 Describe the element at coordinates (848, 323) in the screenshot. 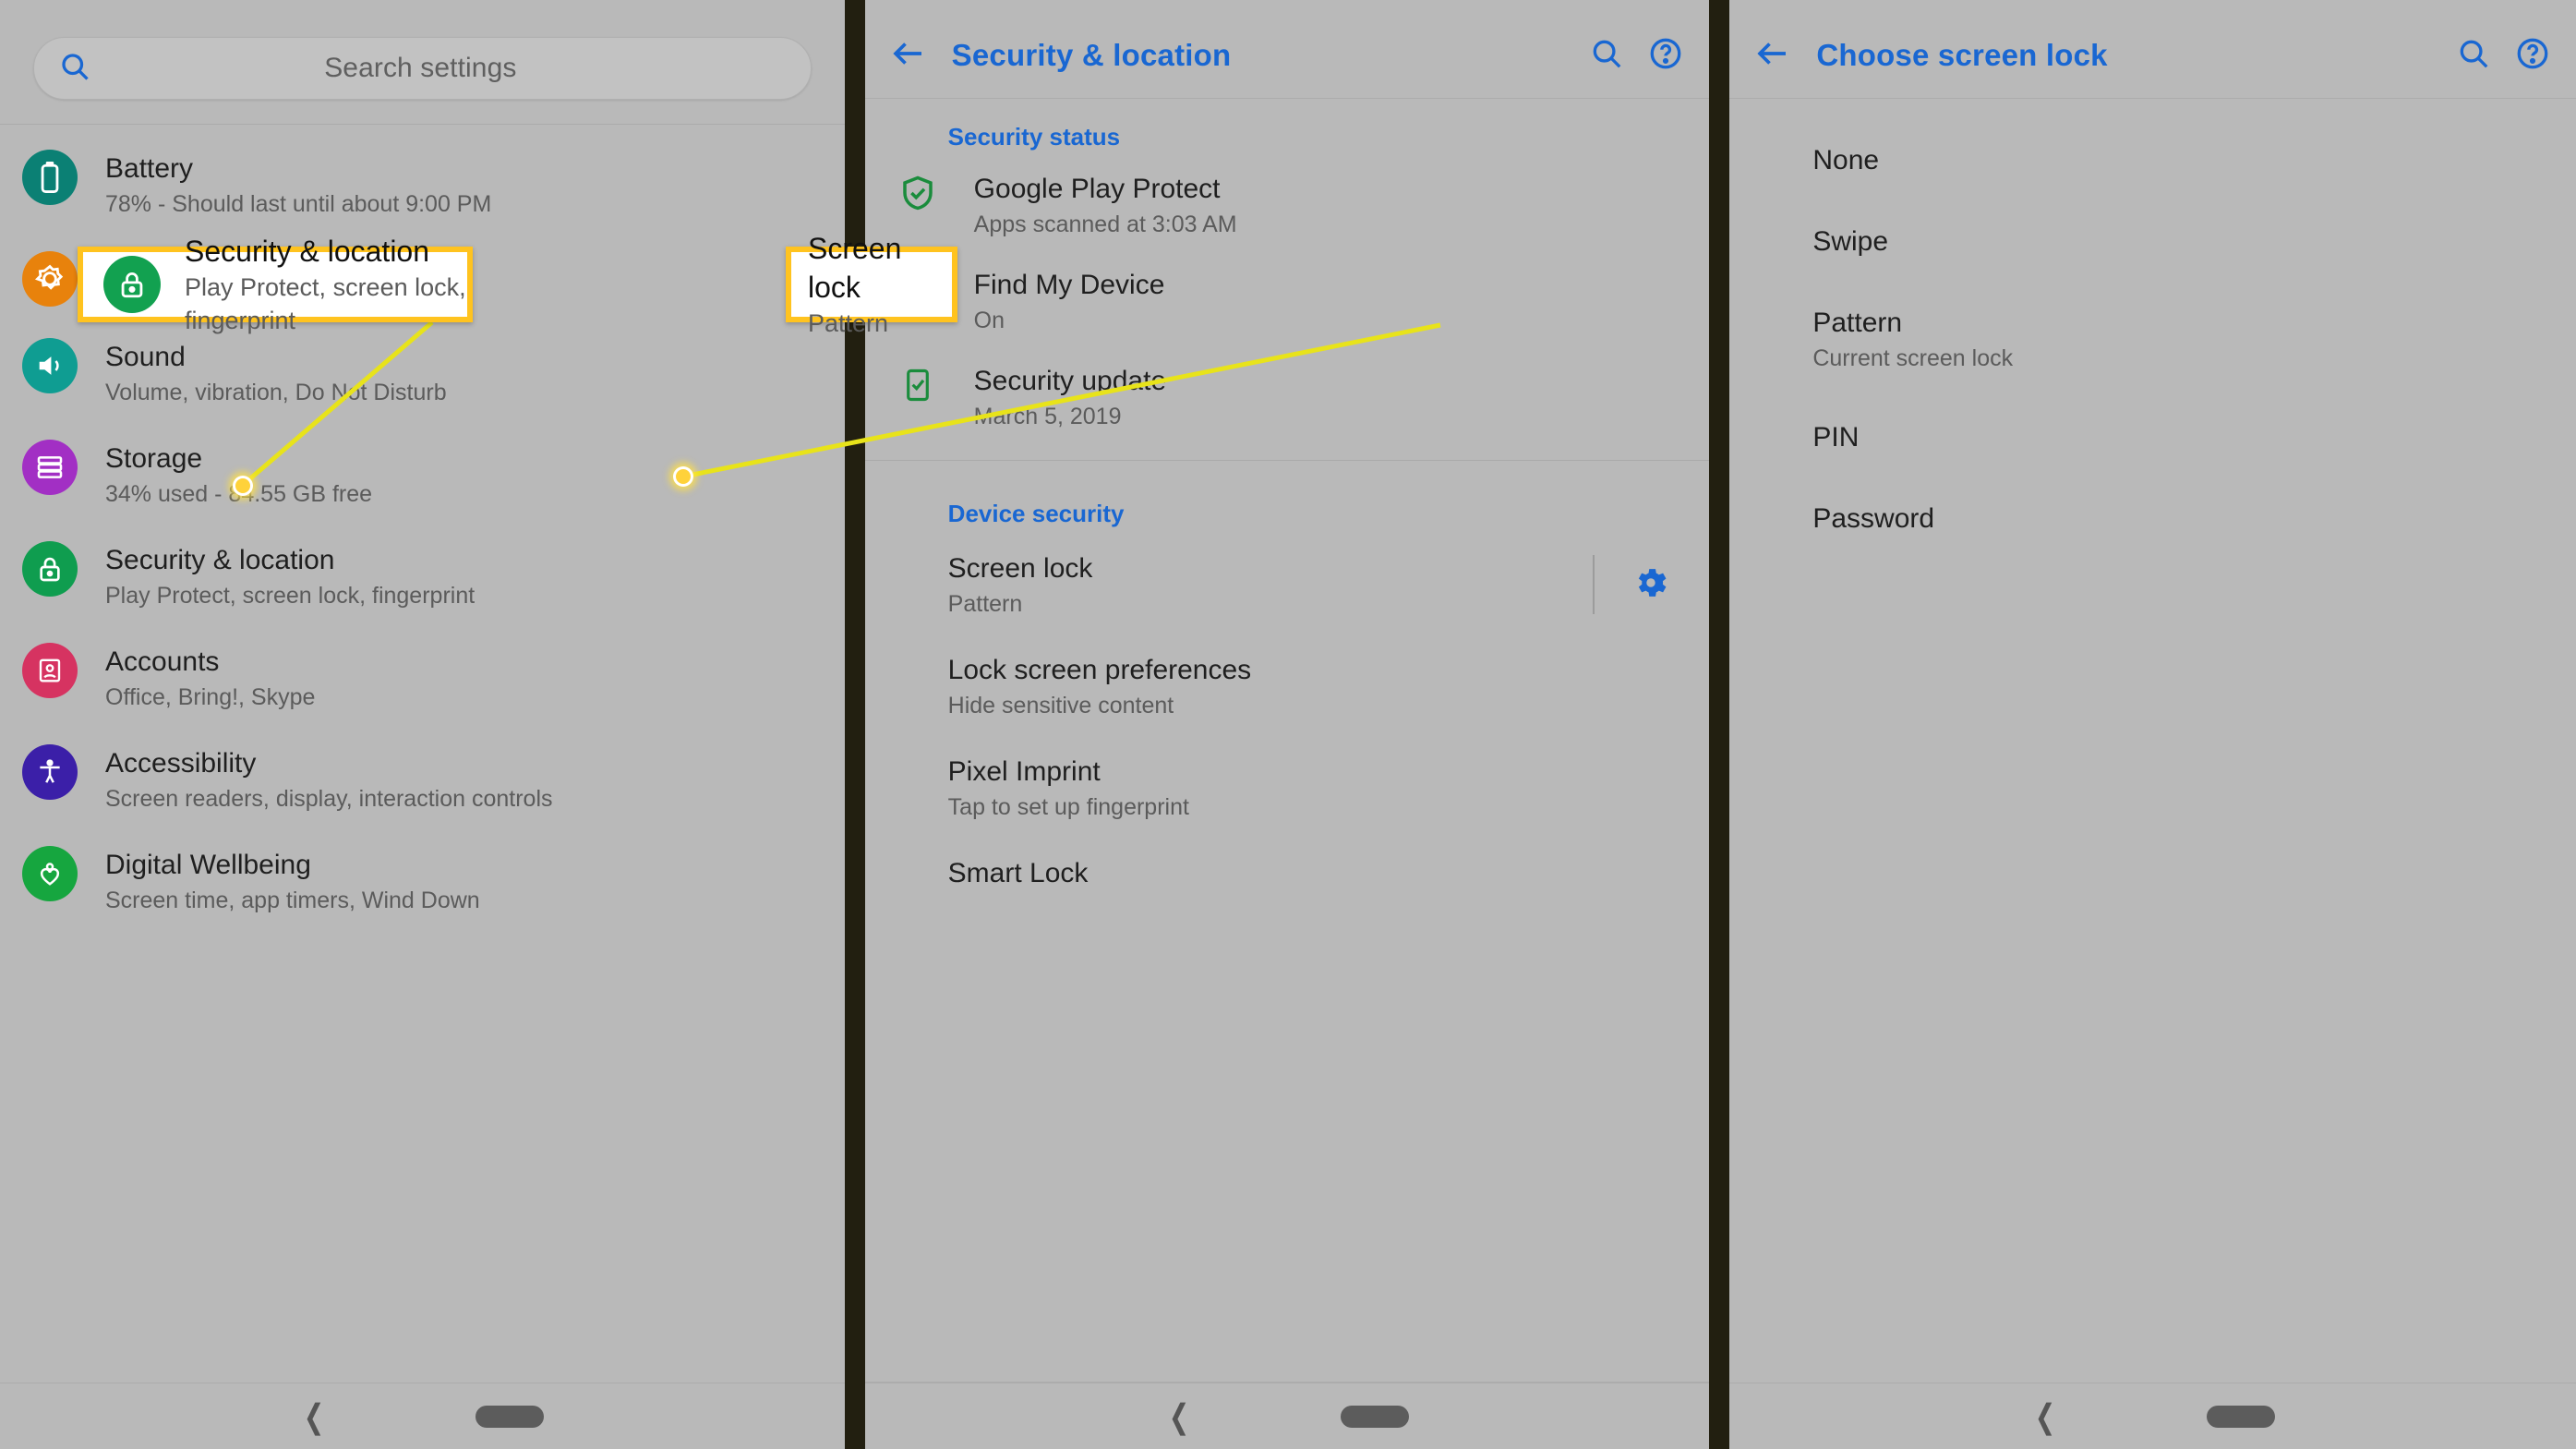

I see `callout-subtitle: Pattern` at that location.